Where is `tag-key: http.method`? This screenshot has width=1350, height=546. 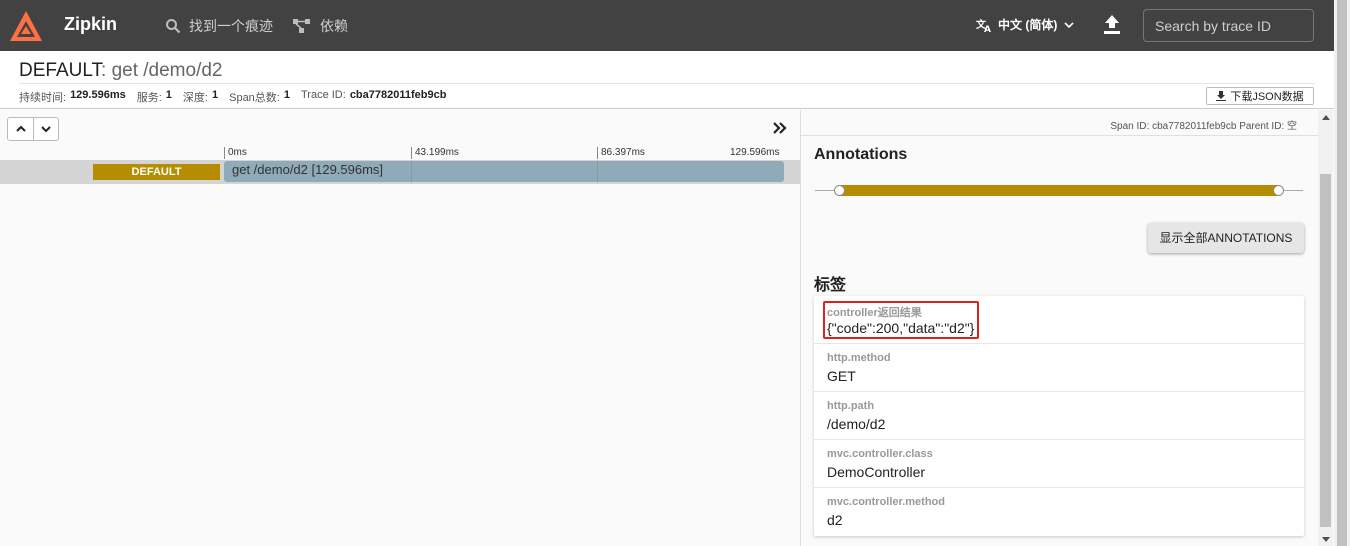
tag-key: http.method is located at coordinates (859, 358).